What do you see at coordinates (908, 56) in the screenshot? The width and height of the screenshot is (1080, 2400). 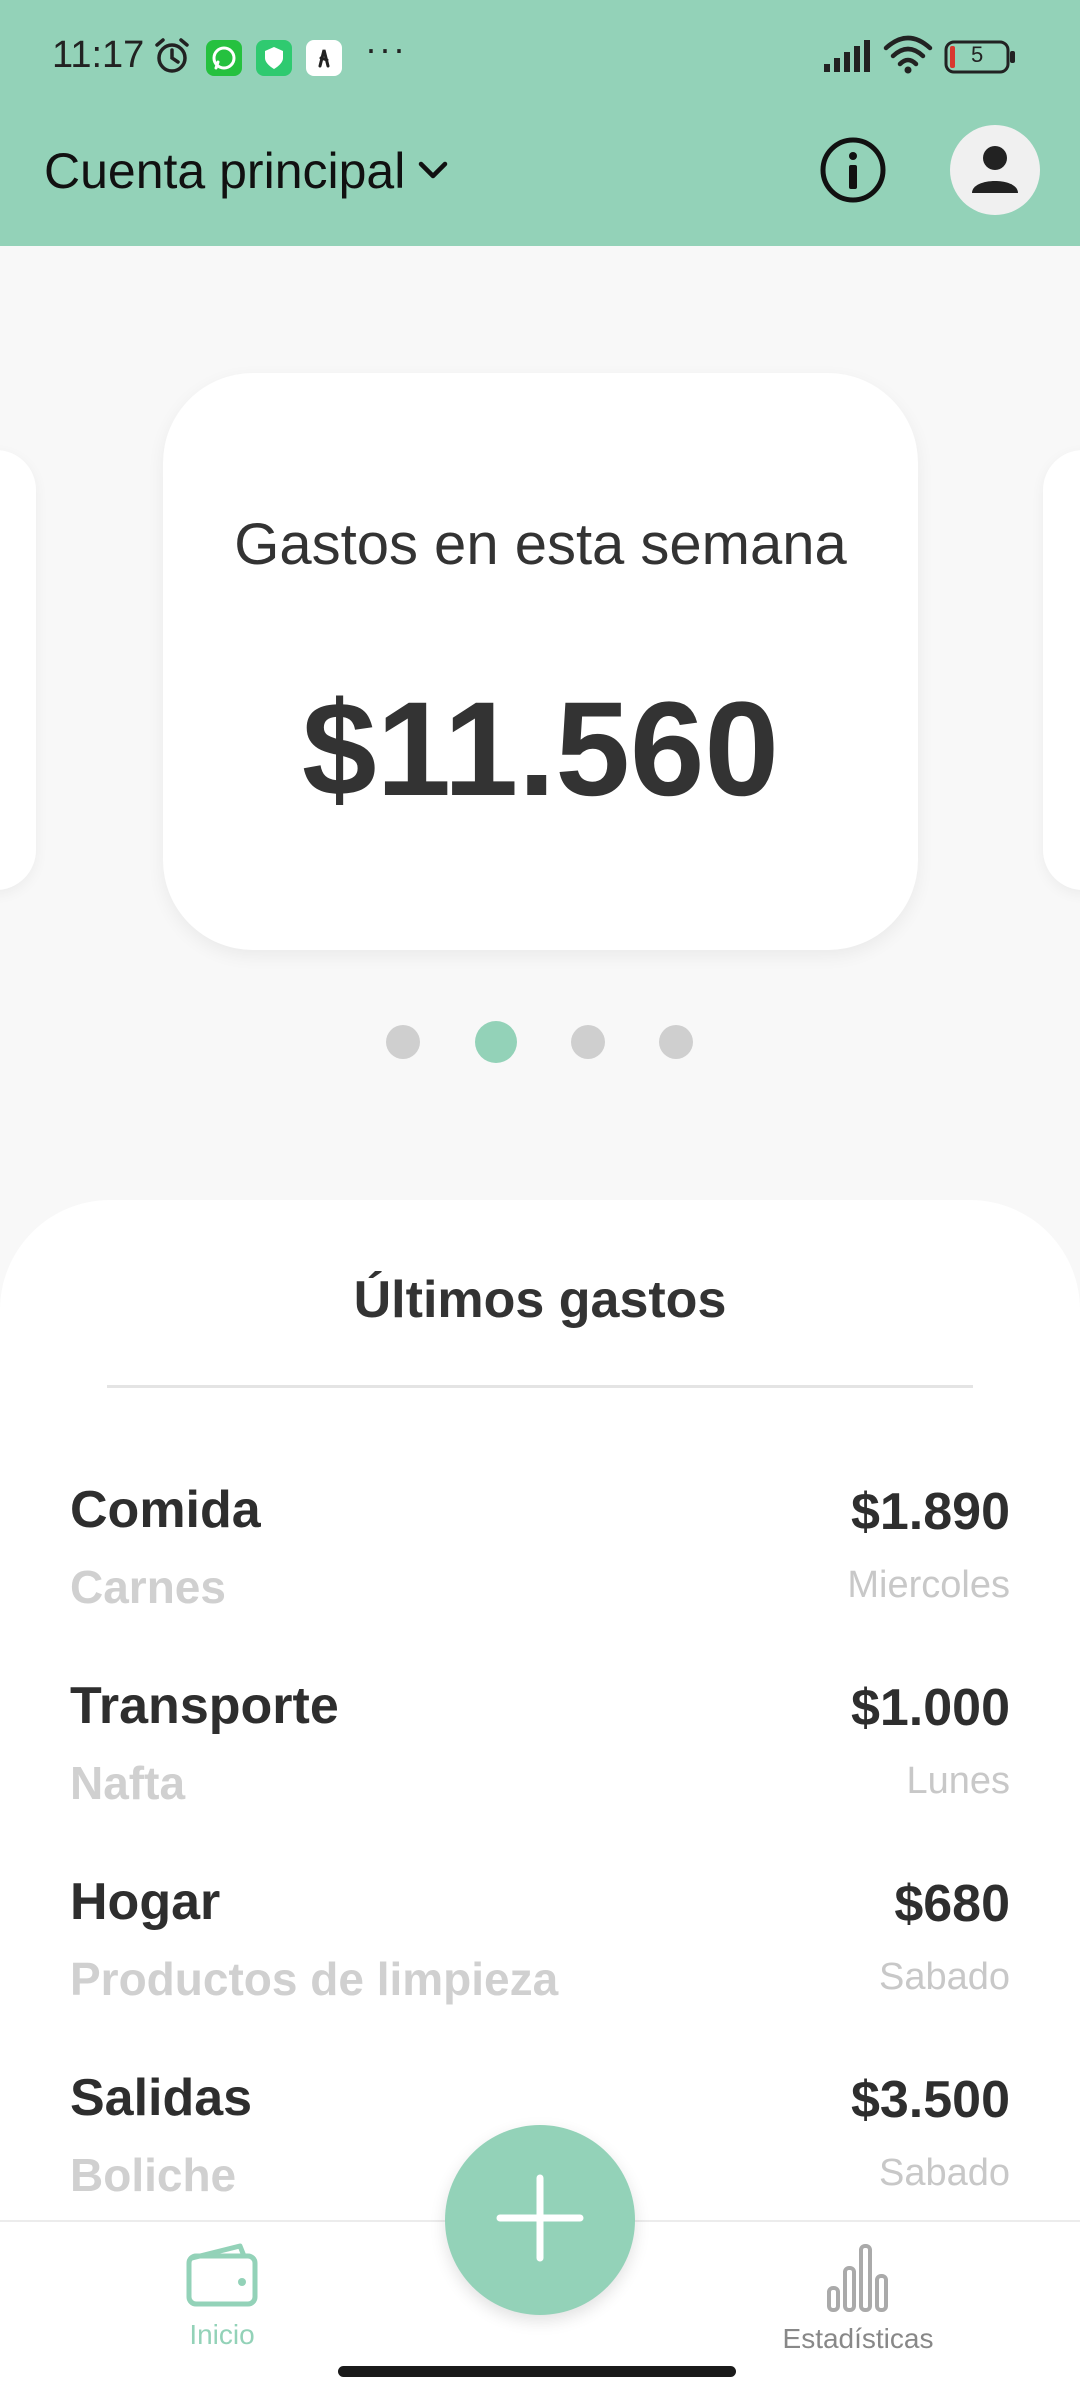 I see `wifi-icon` at bounding box center [908, 56].